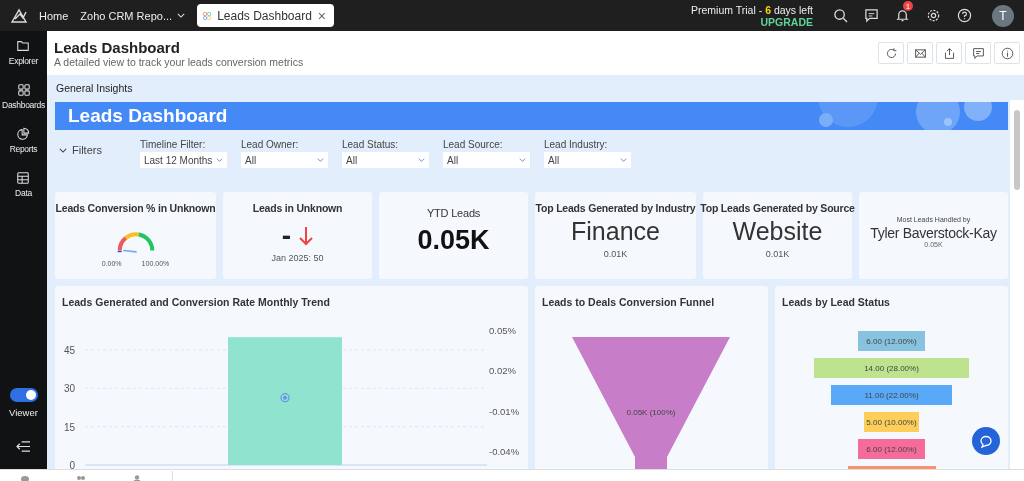  What do you see at coordinates (173, 144) in the screenshot?
I see `filter-label: Timeline Filter:` at bounding box center [173, 144].